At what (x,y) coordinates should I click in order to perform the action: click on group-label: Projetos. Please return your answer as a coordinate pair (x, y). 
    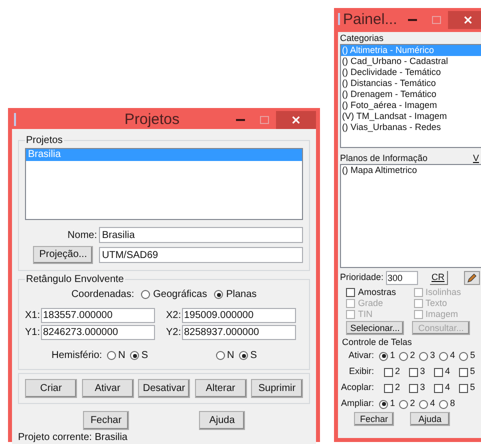
    Looking at the image, I should click on (44, 141).